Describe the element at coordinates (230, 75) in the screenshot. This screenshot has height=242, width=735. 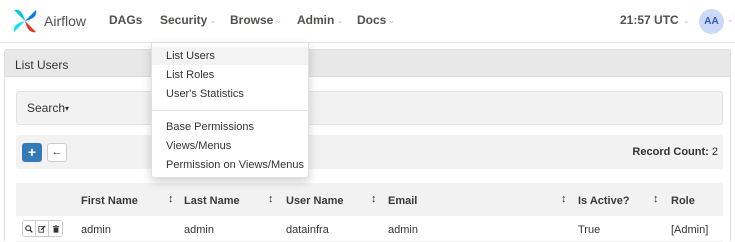
I see `menu-item-list-roles: List Roles` at that location.